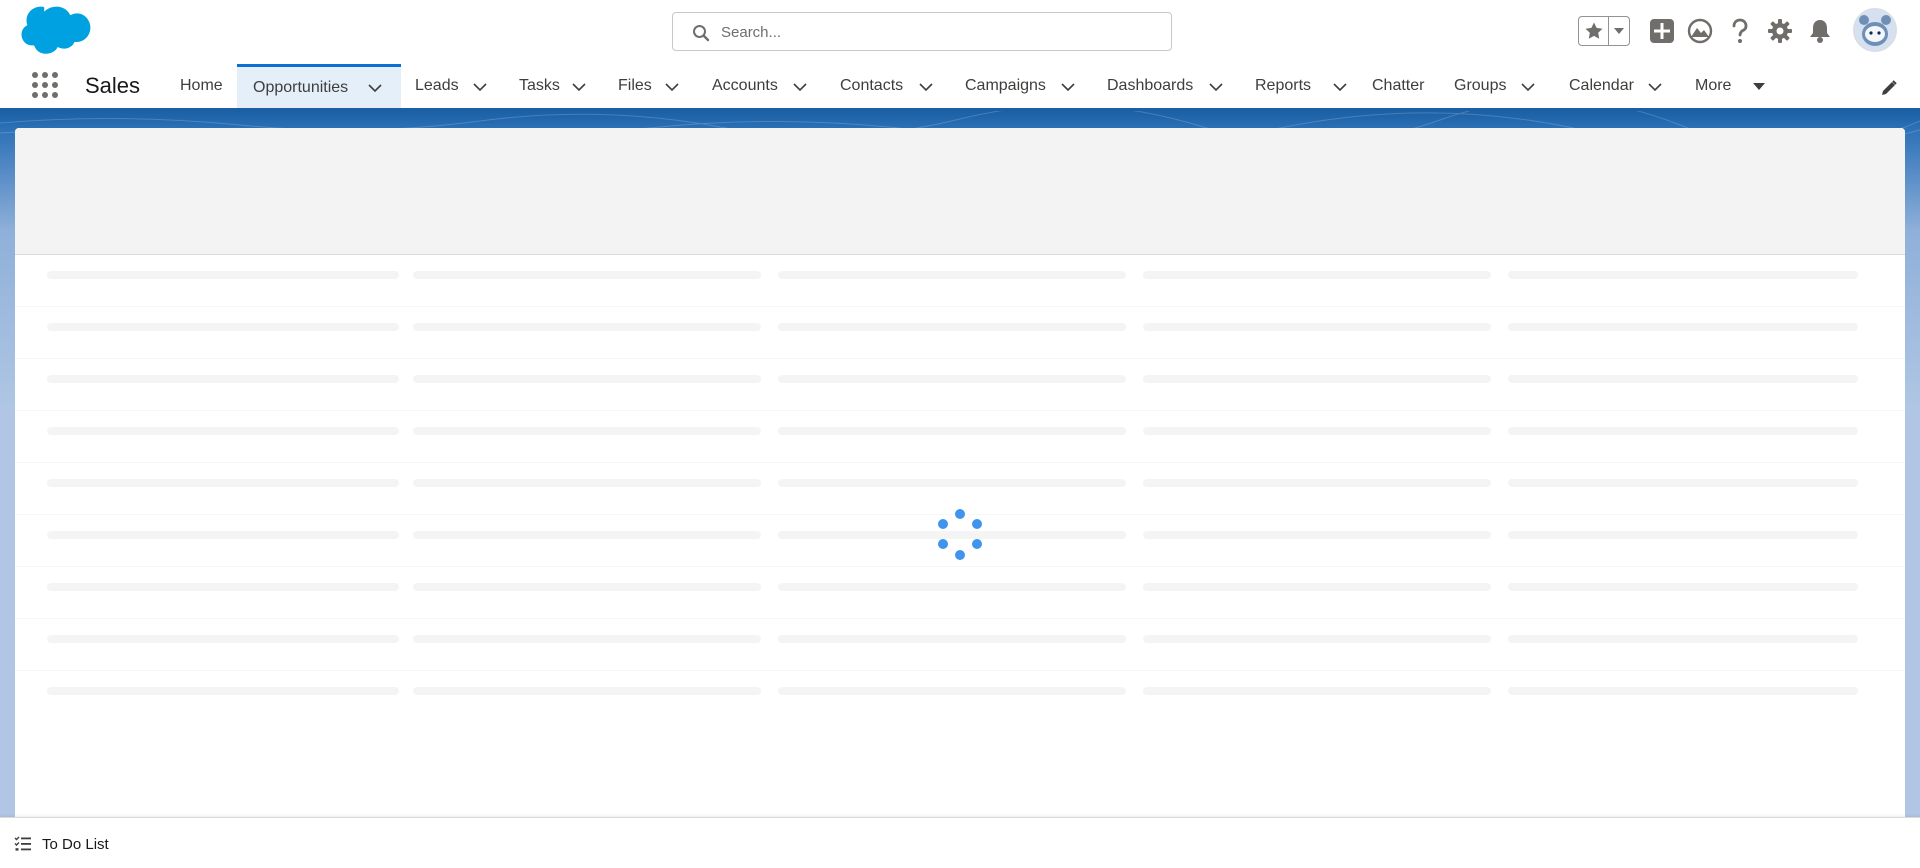  I want to click on favorites-button, so click(1594, 31).